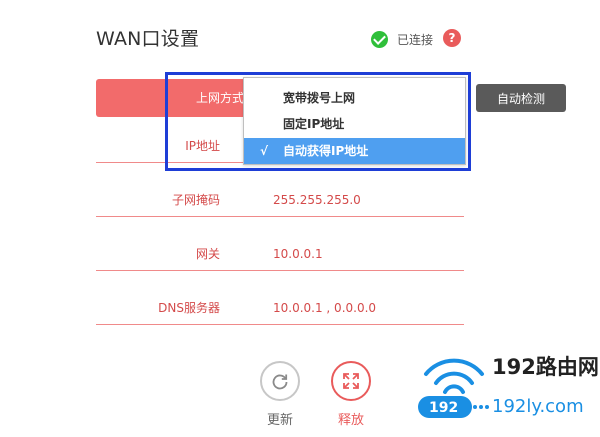 This screenshot has height=437, width=600. What do you see at coordinates (354, 124) in the screenshot?
I see `option-static-ip: 固定IP地址` at bounding box center [354, 124].